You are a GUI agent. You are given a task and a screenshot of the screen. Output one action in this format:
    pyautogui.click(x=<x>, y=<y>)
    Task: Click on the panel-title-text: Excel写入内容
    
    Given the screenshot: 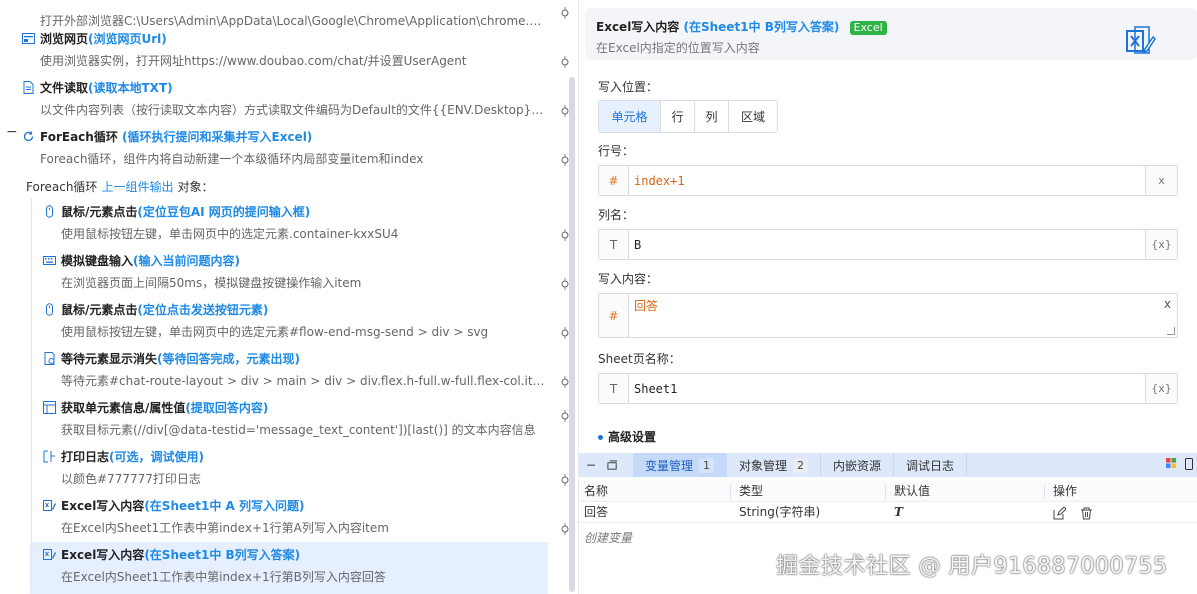 What is the action you would take?
    pyautogui.click(x=638, y=27)
    